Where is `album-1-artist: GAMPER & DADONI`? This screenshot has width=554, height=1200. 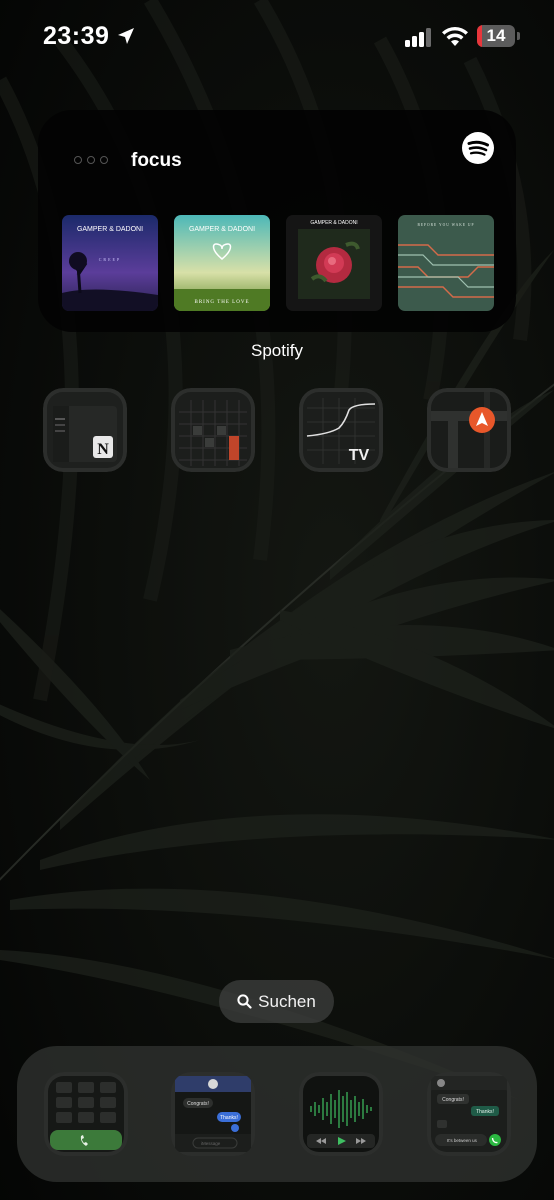 album-1-artist: GAMPER & DADONI is located at coordinates (110, 229).